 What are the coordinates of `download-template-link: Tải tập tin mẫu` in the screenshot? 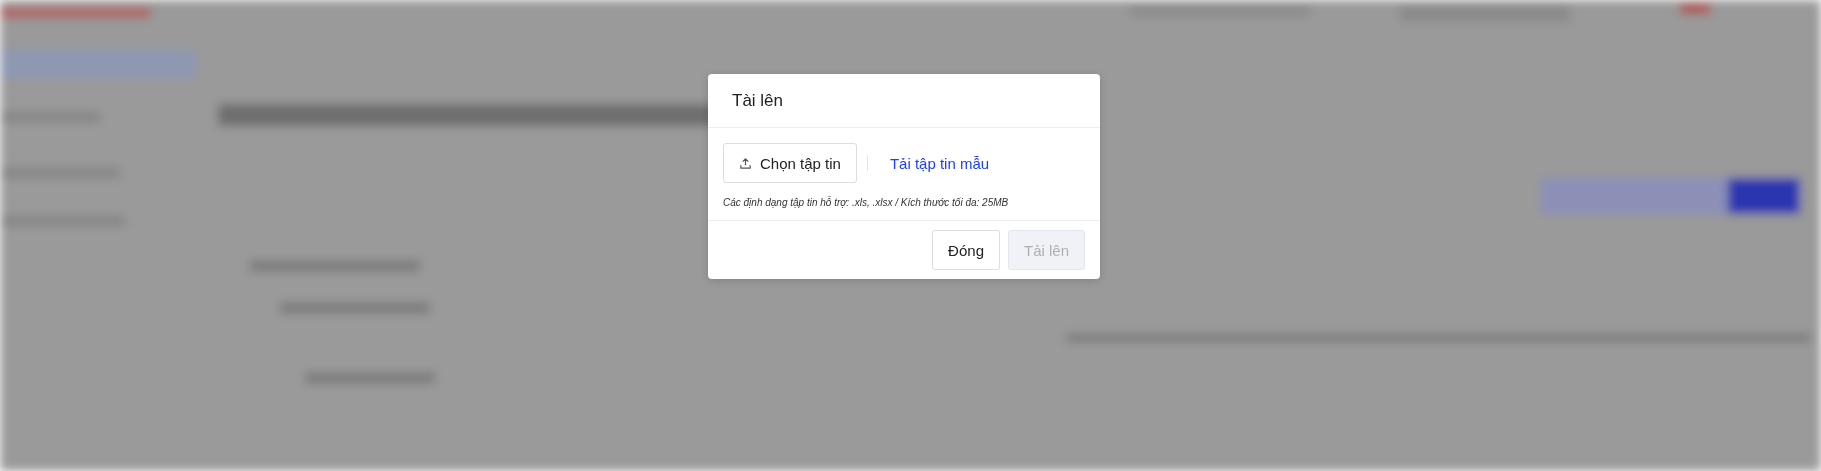 It's located at (939, 163).